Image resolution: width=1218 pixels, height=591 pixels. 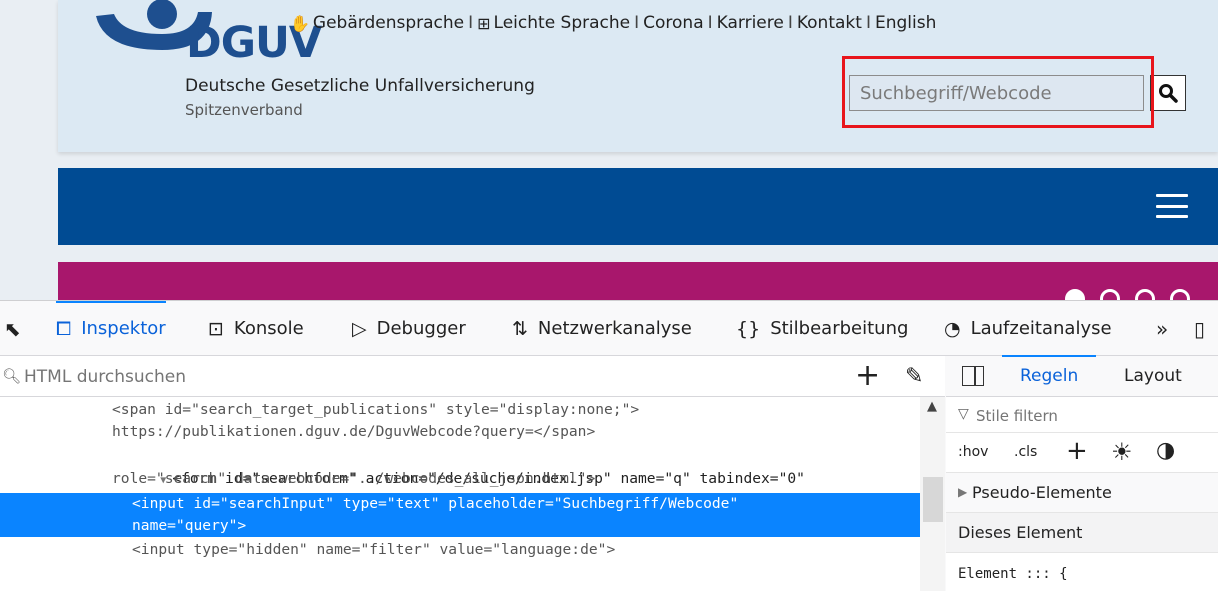 I want to click on sign-language-icon: ✋, so click(x=300, y=23).